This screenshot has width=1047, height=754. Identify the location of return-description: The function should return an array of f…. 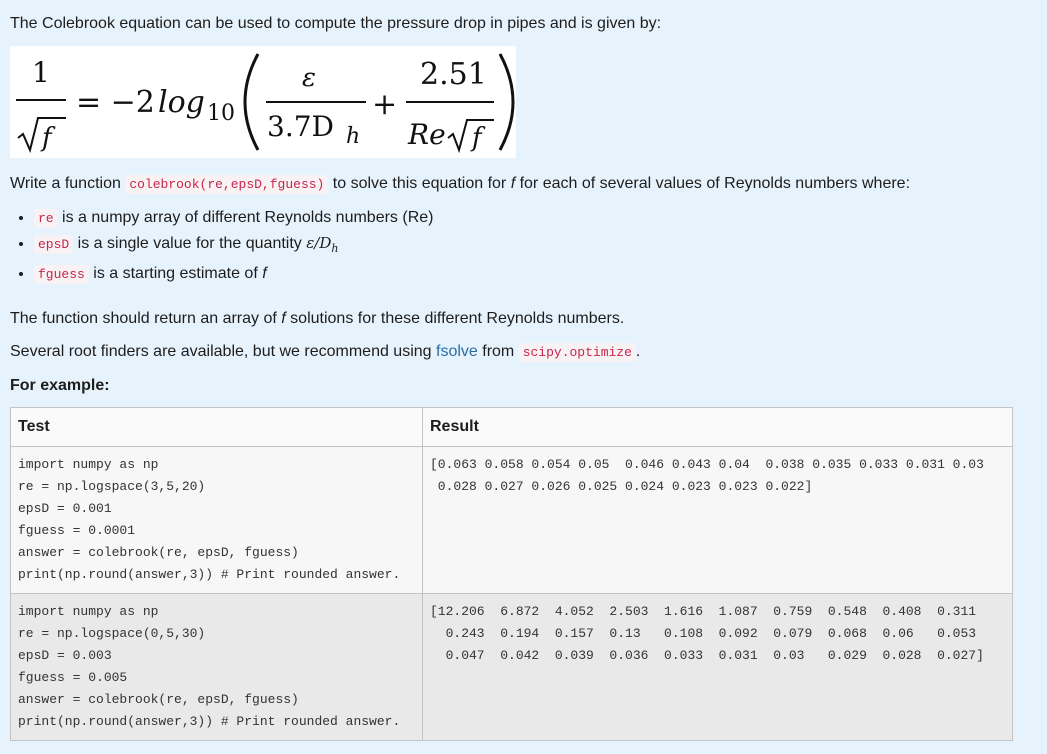
(317, 319).